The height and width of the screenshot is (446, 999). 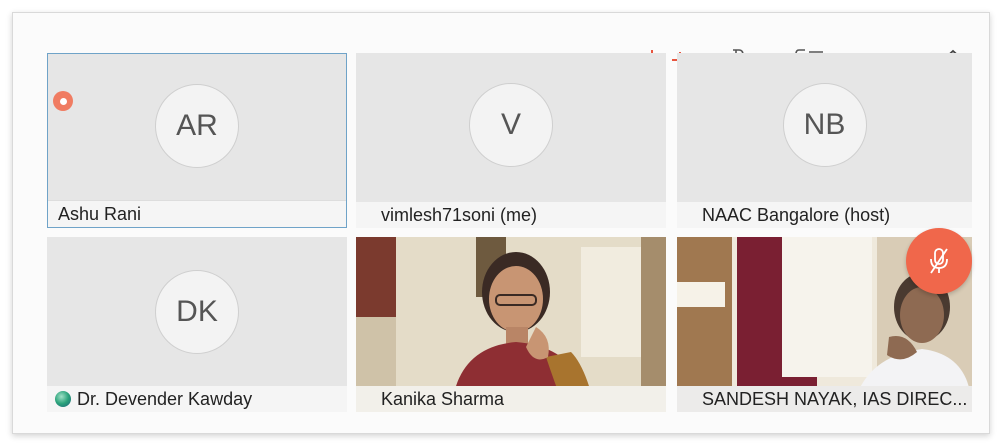 I want to click on network-status-icon, so click(x=63, y=399).